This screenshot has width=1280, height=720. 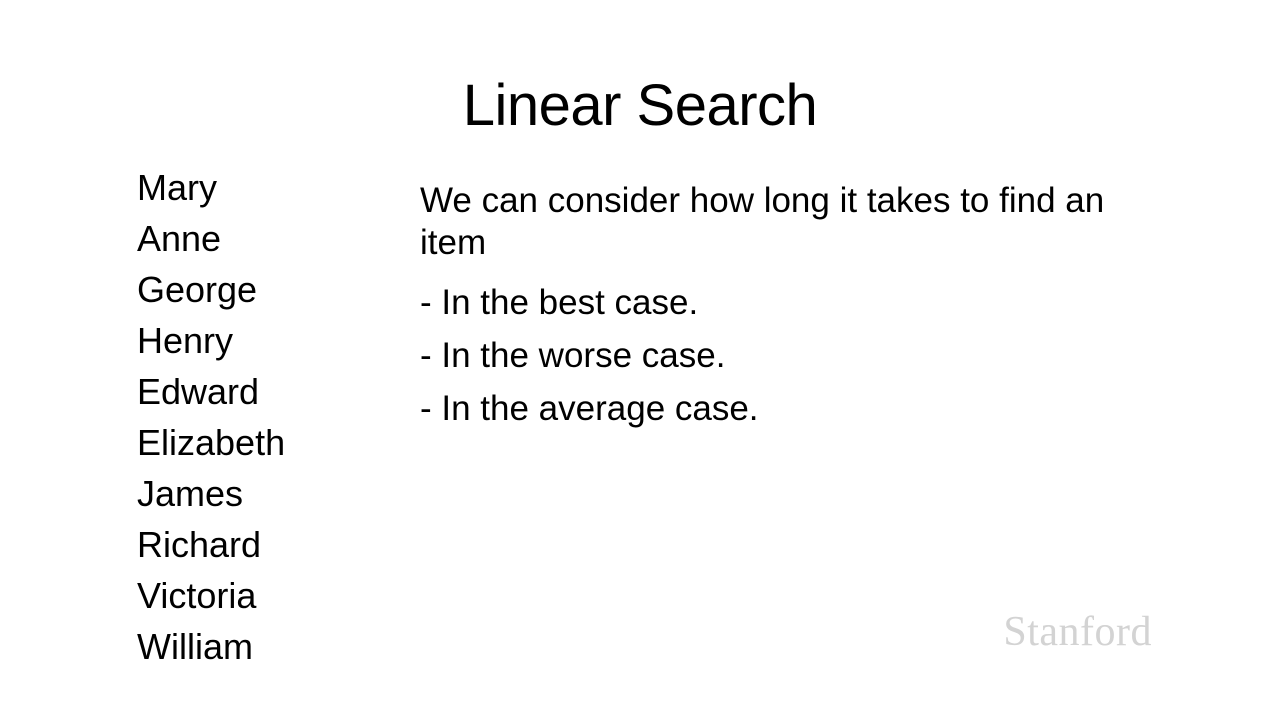 What do you see at coordinates (195, 646) in the screenshot?
I see `list-item: William` at bounding box center [195, 646].